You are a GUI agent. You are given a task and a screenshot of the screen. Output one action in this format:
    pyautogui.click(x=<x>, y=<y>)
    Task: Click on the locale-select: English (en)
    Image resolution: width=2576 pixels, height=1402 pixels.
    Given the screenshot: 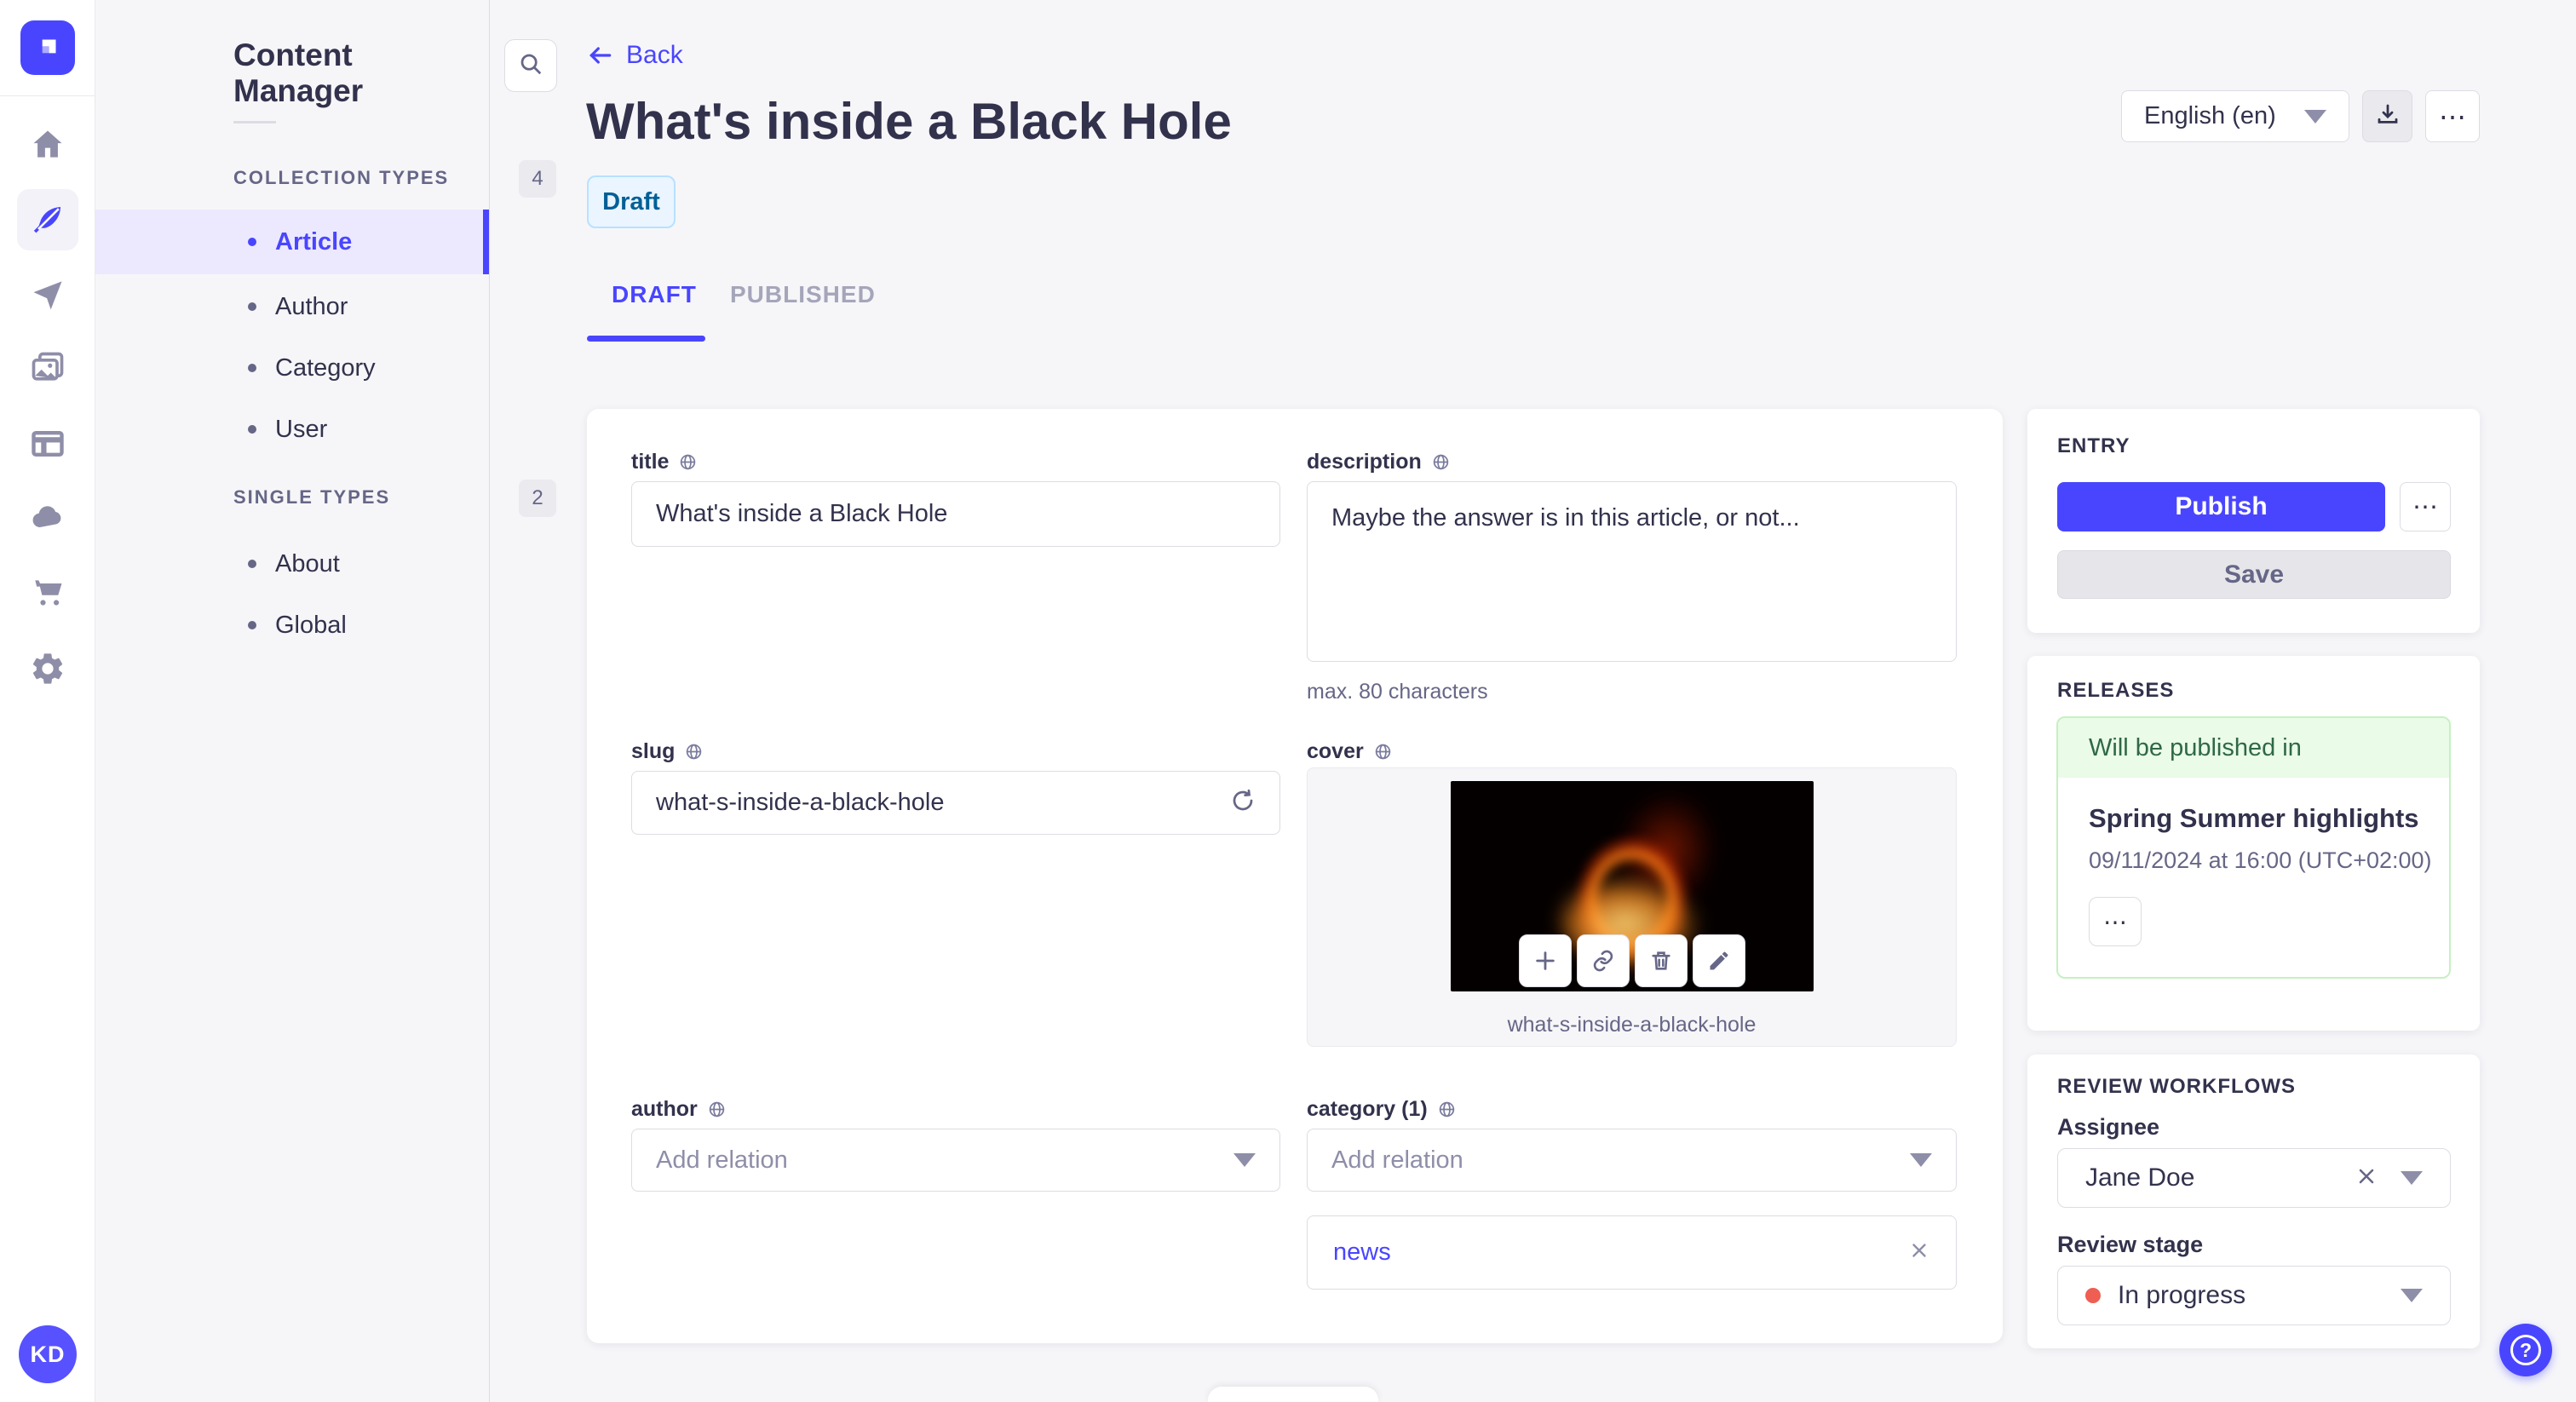 What is the action you would take?
    pyautogui.click(x=2235, y=116)
    